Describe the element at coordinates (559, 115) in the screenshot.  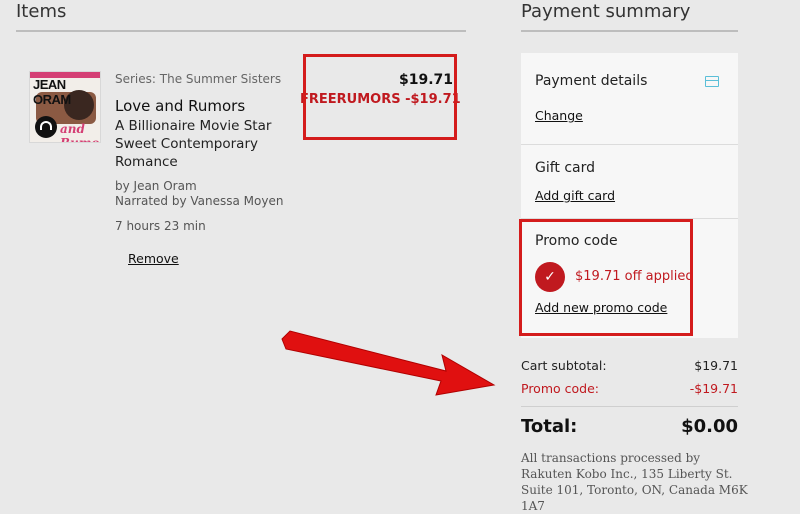
I see `change-payment-link: Change` at that location.